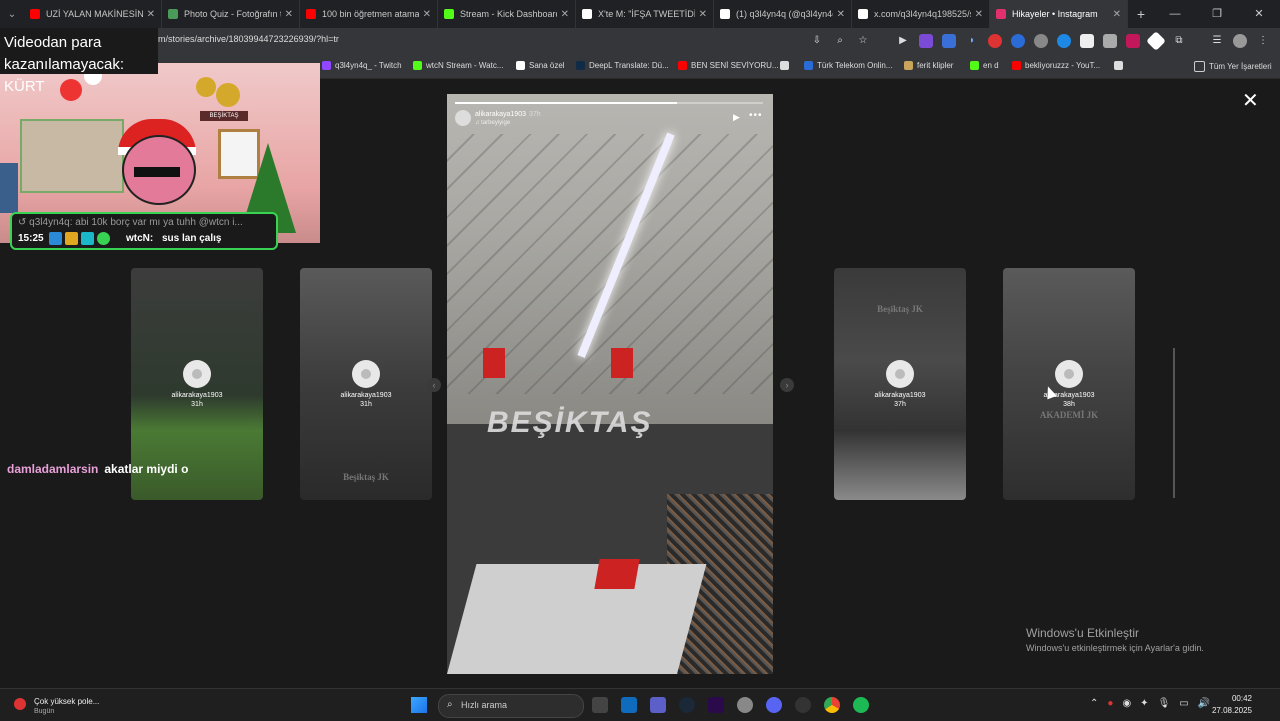  I want to click on tray-app-icon: ✦, so click(1144, 703).